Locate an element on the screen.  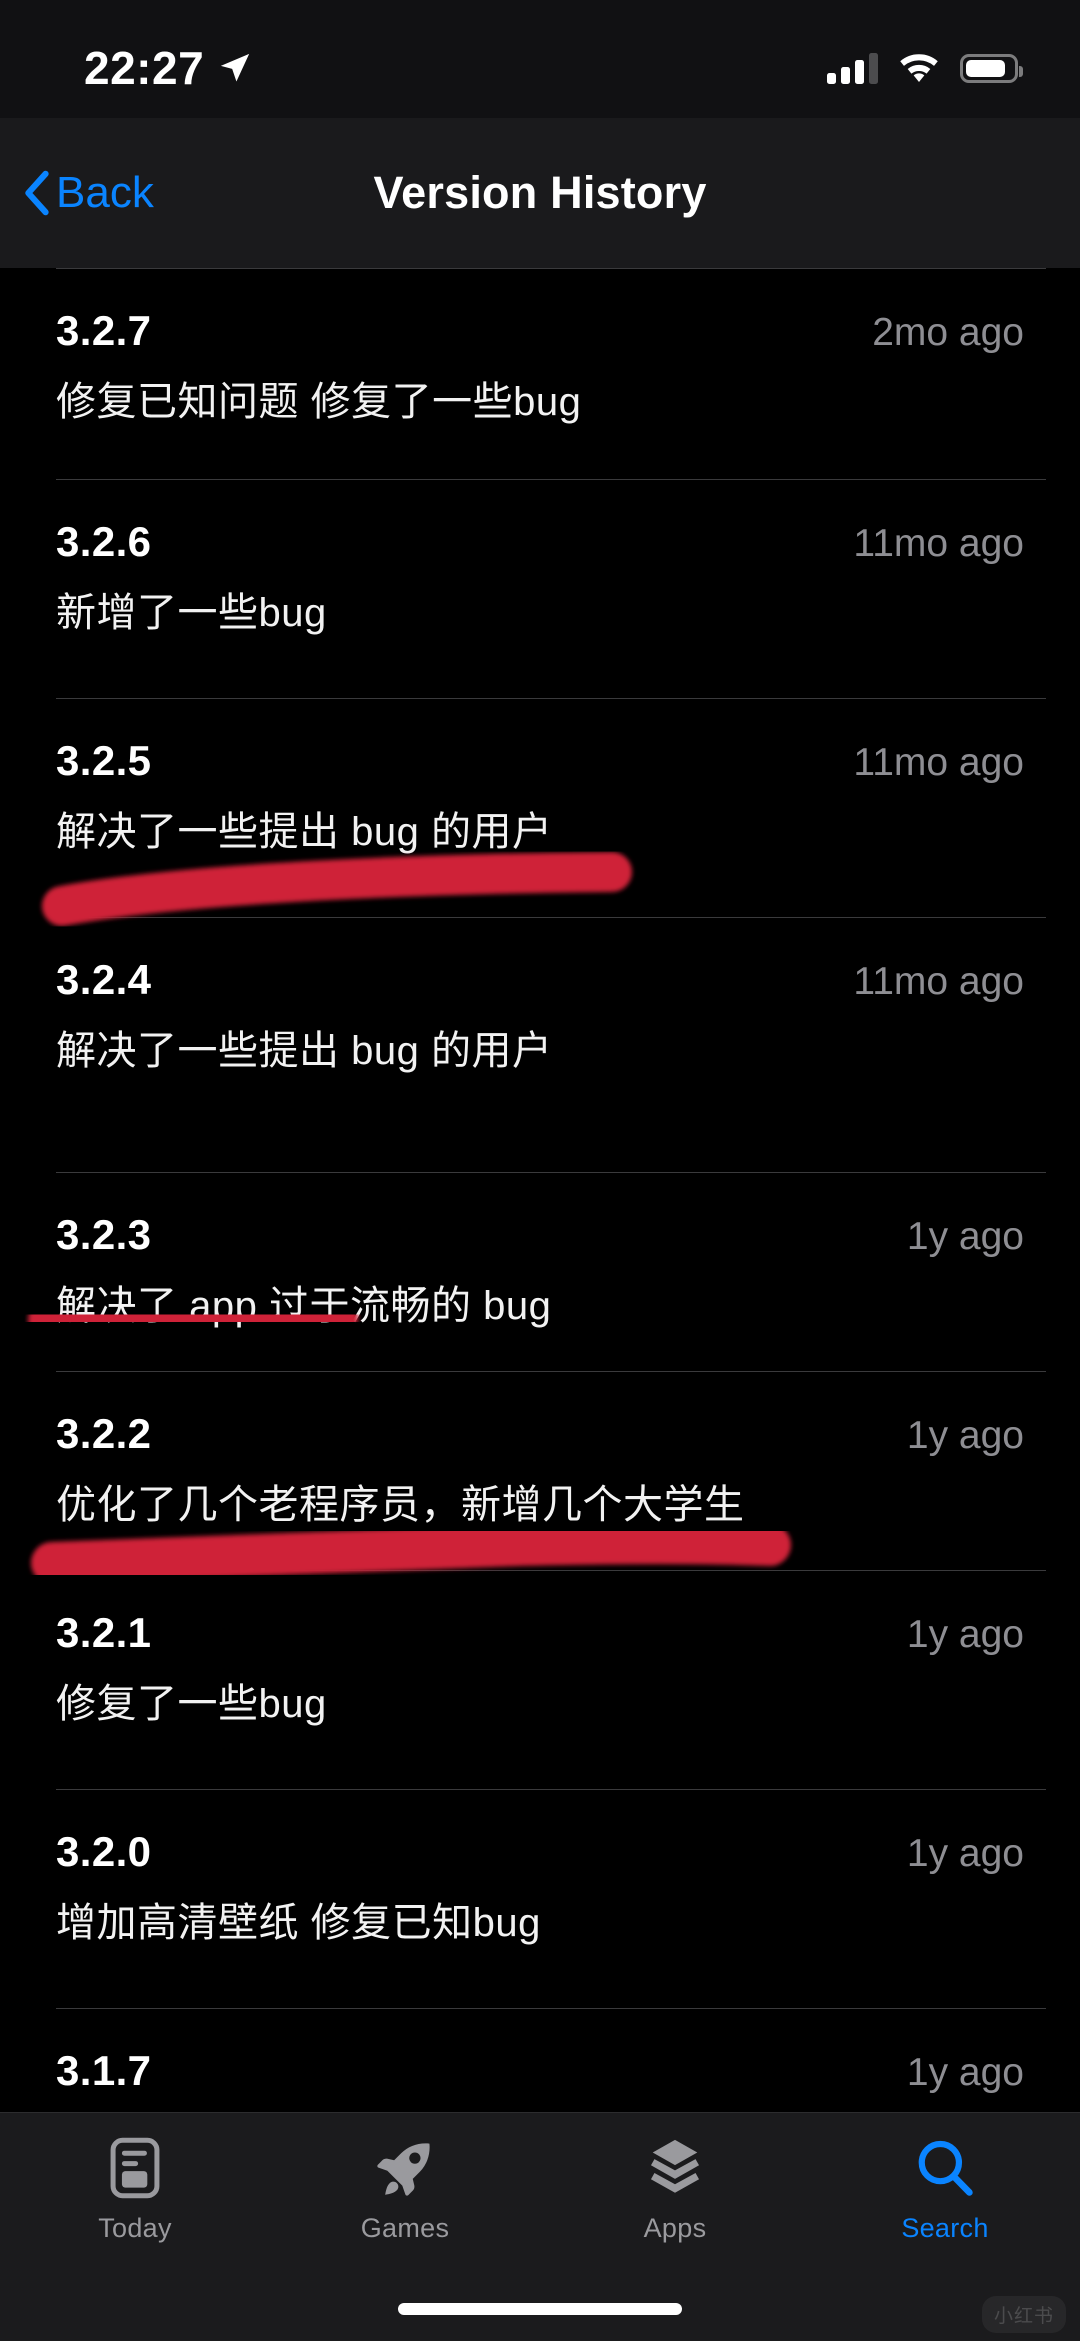
row-header: 3.2.0 1y ago is located at coordinates (540, 1833).